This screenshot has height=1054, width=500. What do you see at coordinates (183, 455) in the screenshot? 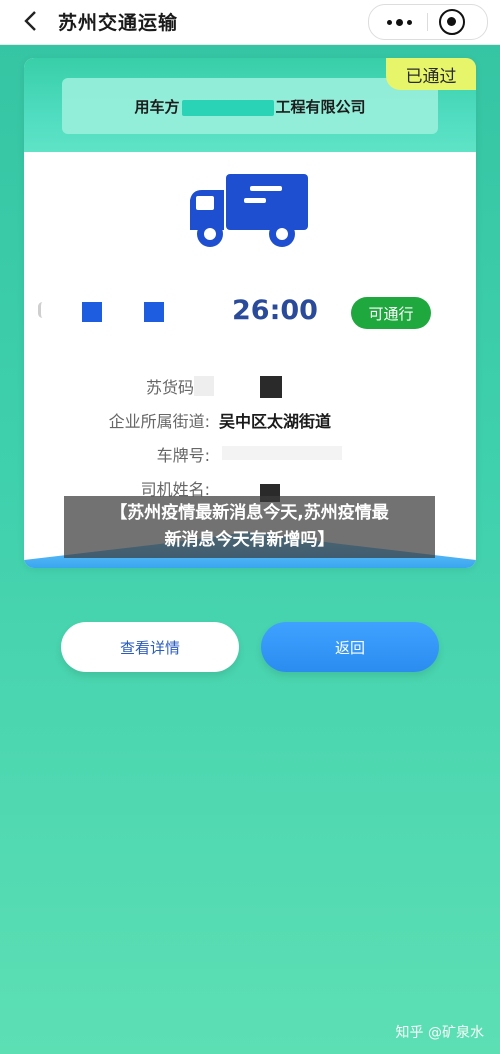
I see `info-label: 车牌号:` at bounding box center [183, 455].